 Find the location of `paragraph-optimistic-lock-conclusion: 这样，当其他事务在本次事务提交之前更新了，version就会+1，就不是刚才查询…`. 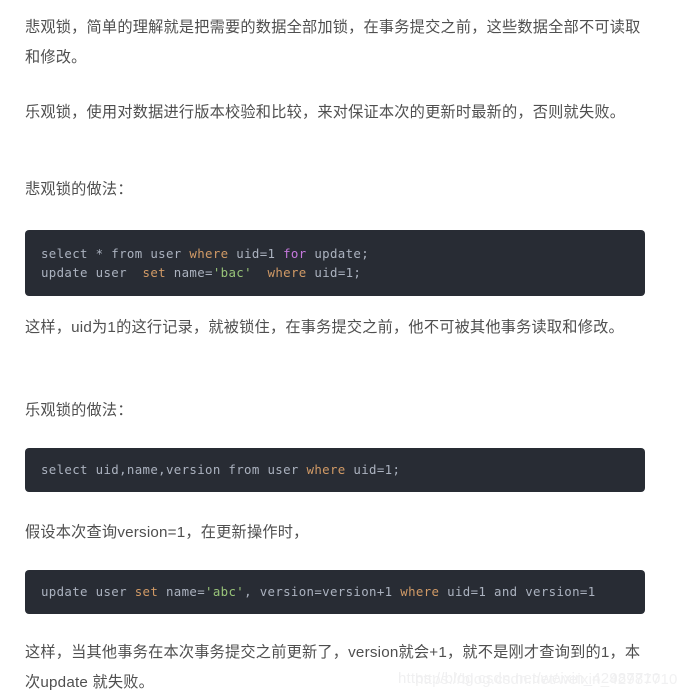

paragraph-optimistic-lock-conclusion: 这样，当其他事务在本次事务提交之前更新了，version就会+1，就不是刚才查询… is located at coordinates (333, 667).